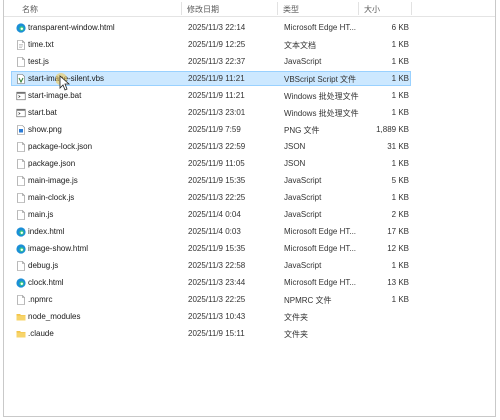 This screenshot has height=420, width=500. Describe the element at coordinates (214, 214) in the screenshot. I see `file-date-modified: 2025/11/4 0:04` at that location.